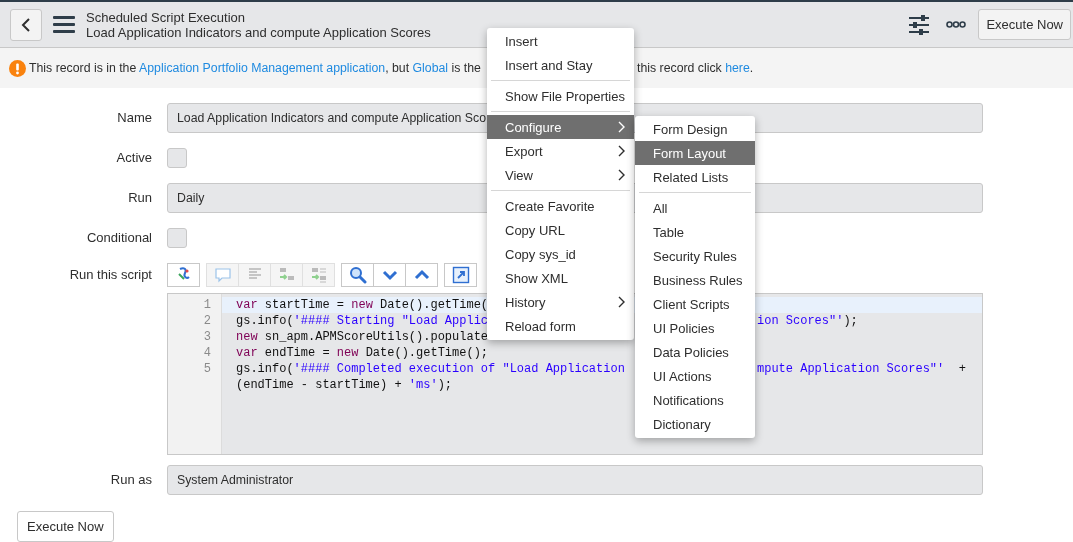  I want to click on search-icon, so click(357, 275).